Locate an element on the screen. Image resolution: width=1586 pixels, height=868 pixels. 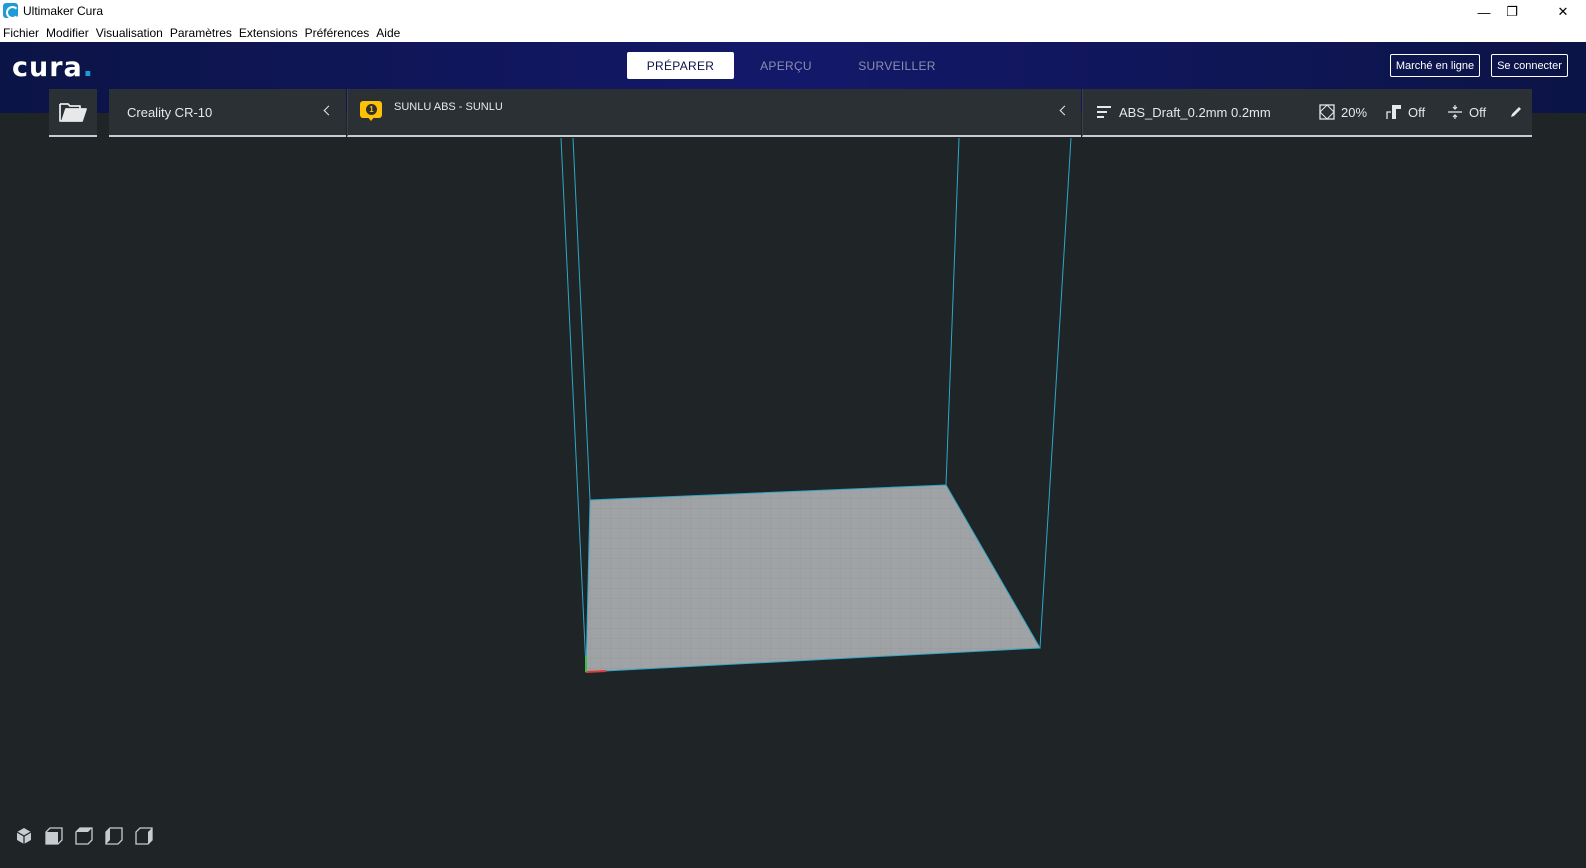
top-view-icon is located at coordinates (84, 836).